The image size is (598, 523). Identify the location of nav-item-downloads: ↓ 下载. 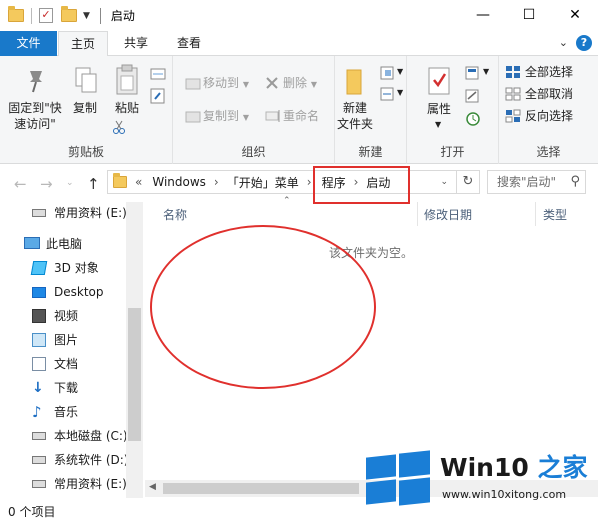
(55, 388).